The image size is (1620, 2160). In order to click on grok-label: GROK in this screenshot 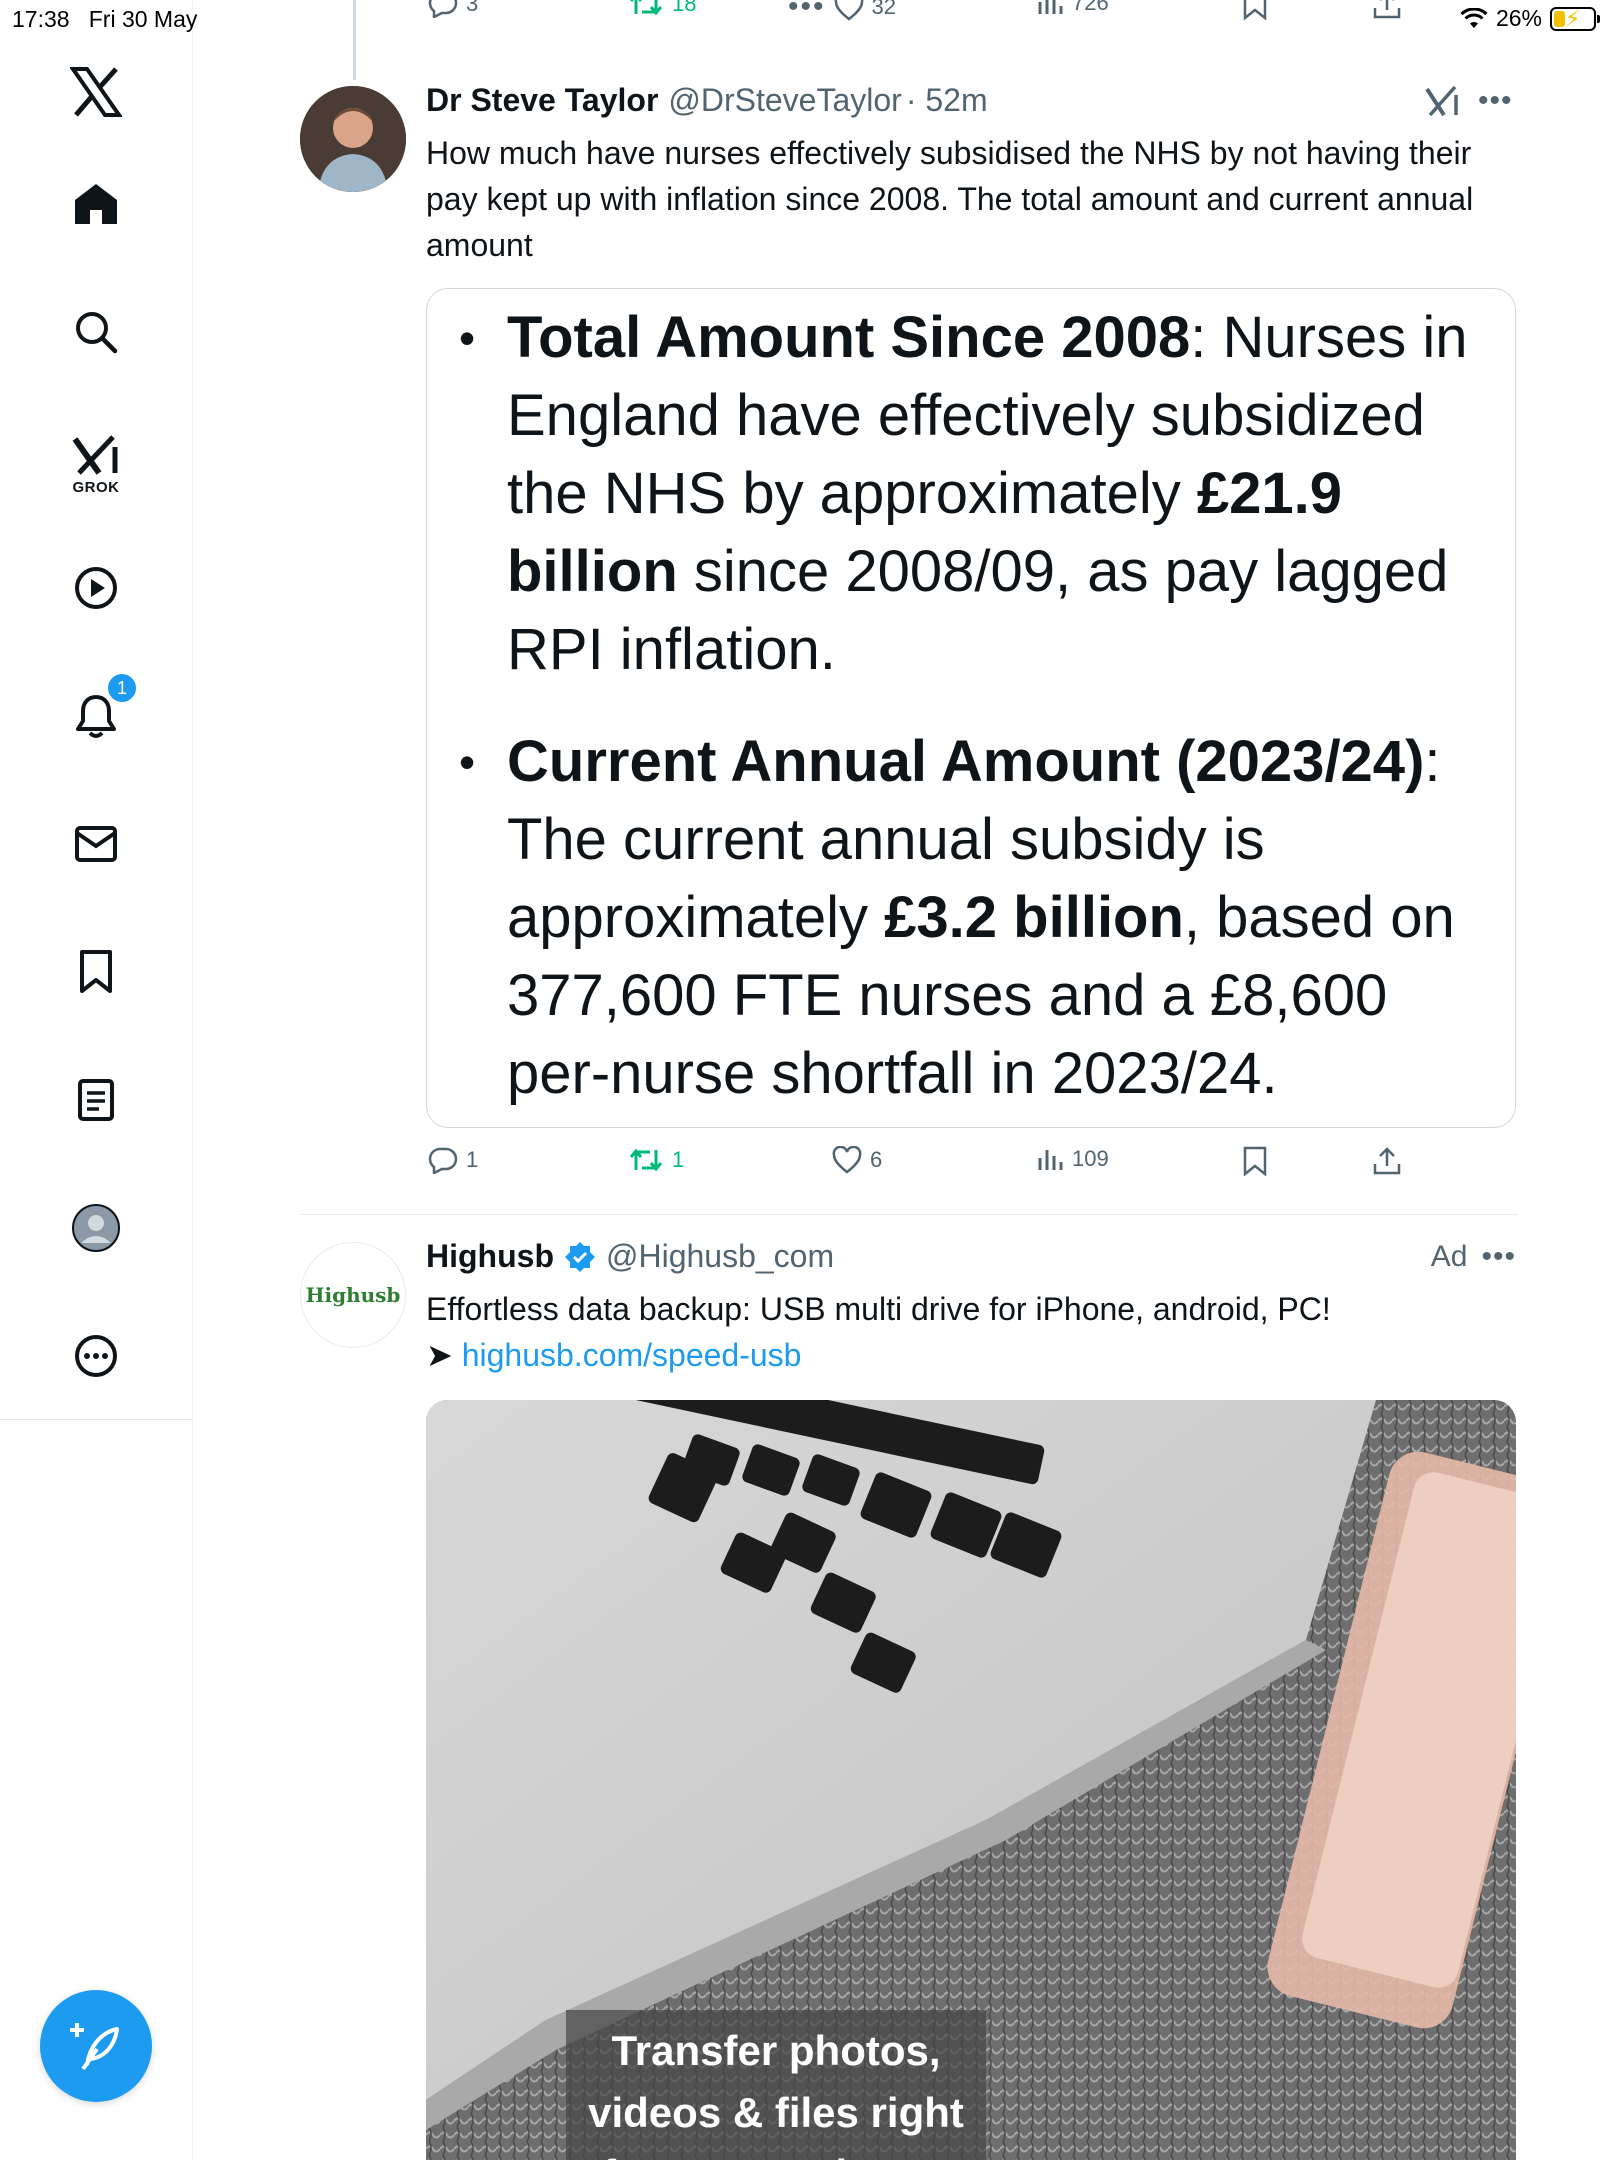, I will do `click(96, 487)`.